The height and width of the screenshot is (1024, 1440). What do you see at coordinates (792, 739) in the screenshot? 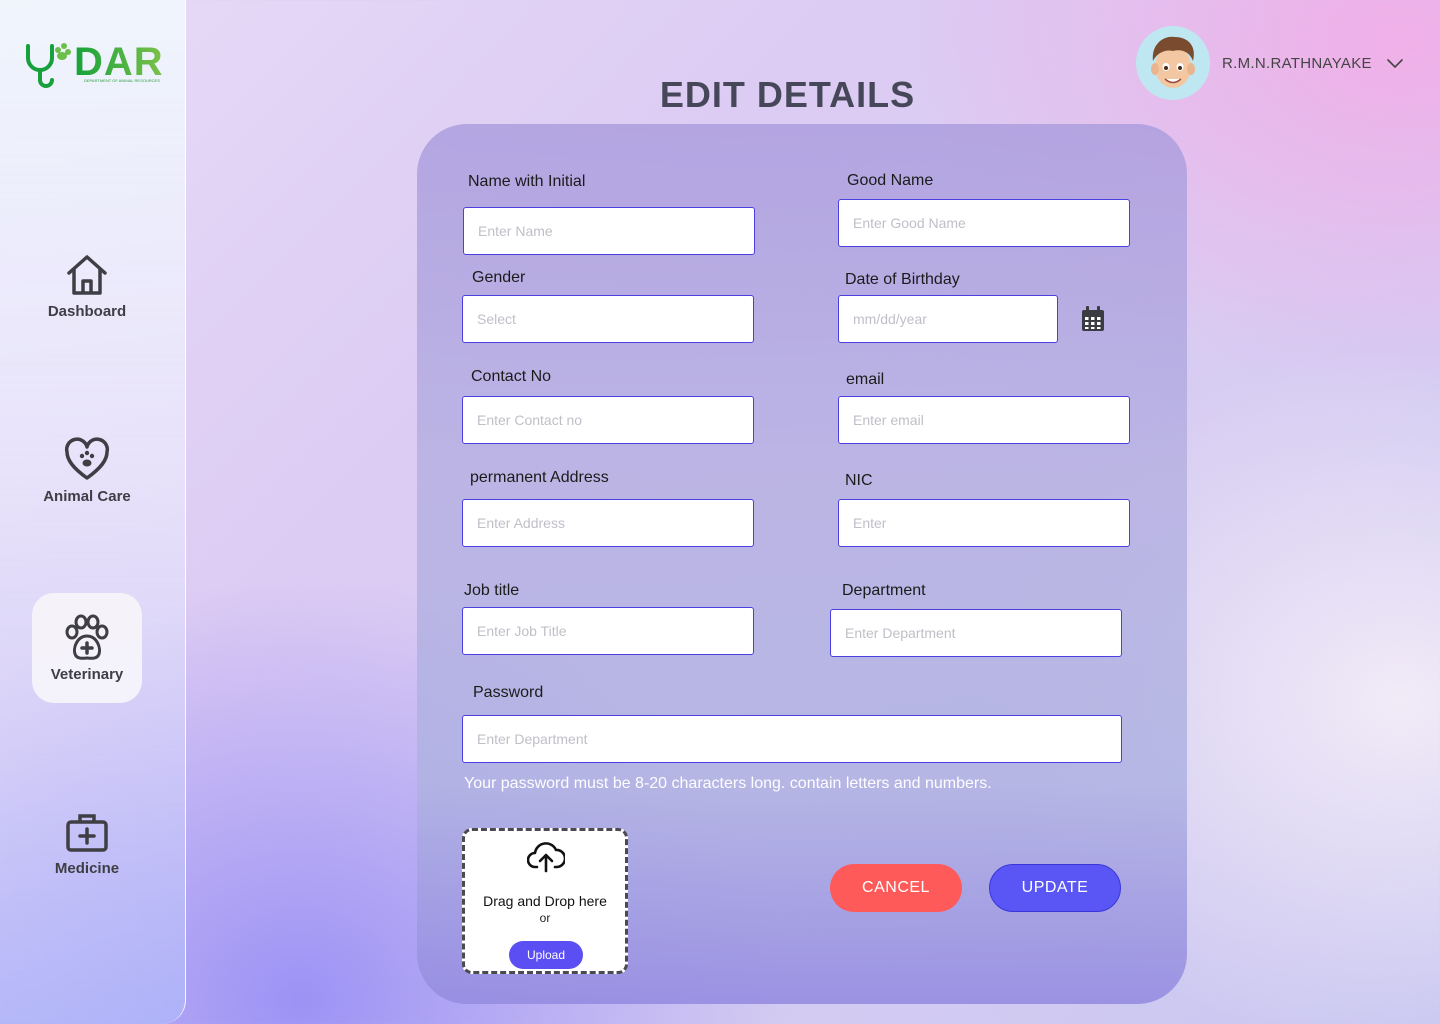
I see `password-input` at bounding box center [792, 739].